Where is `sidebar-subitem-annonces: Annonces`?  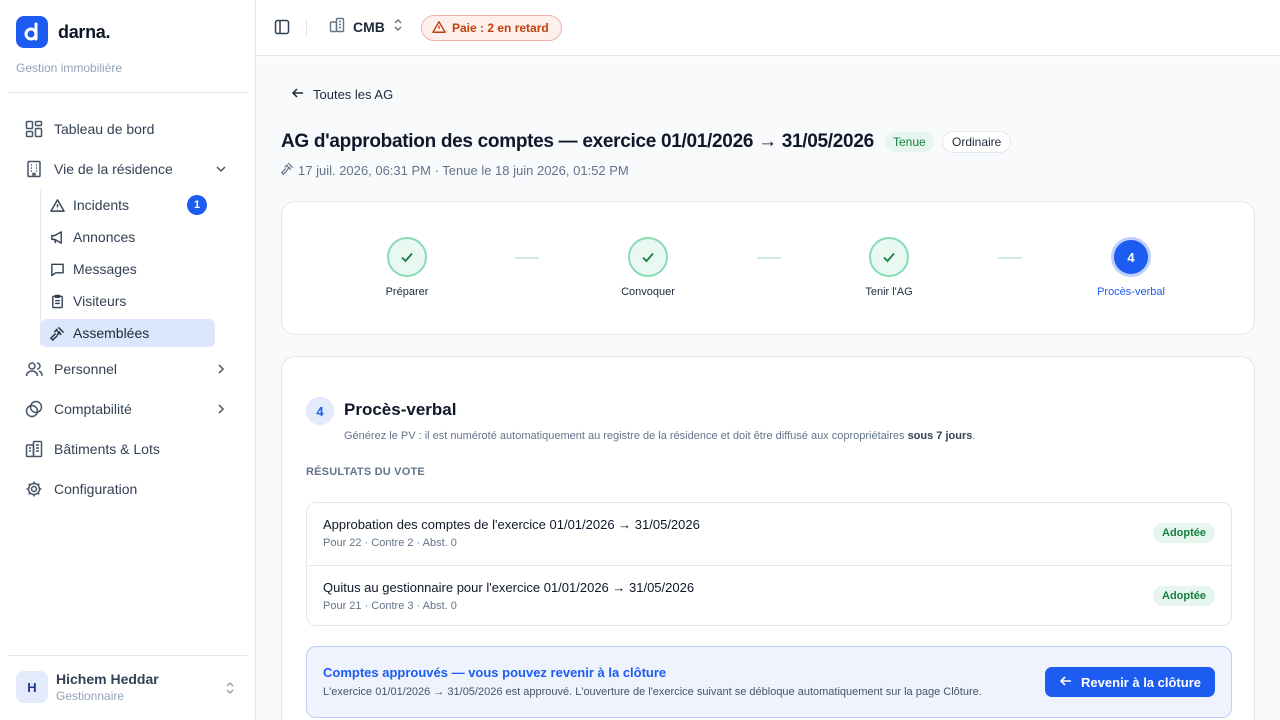
sidebar-subitem-annonces: Annonces is located at coordinates (128, 237).